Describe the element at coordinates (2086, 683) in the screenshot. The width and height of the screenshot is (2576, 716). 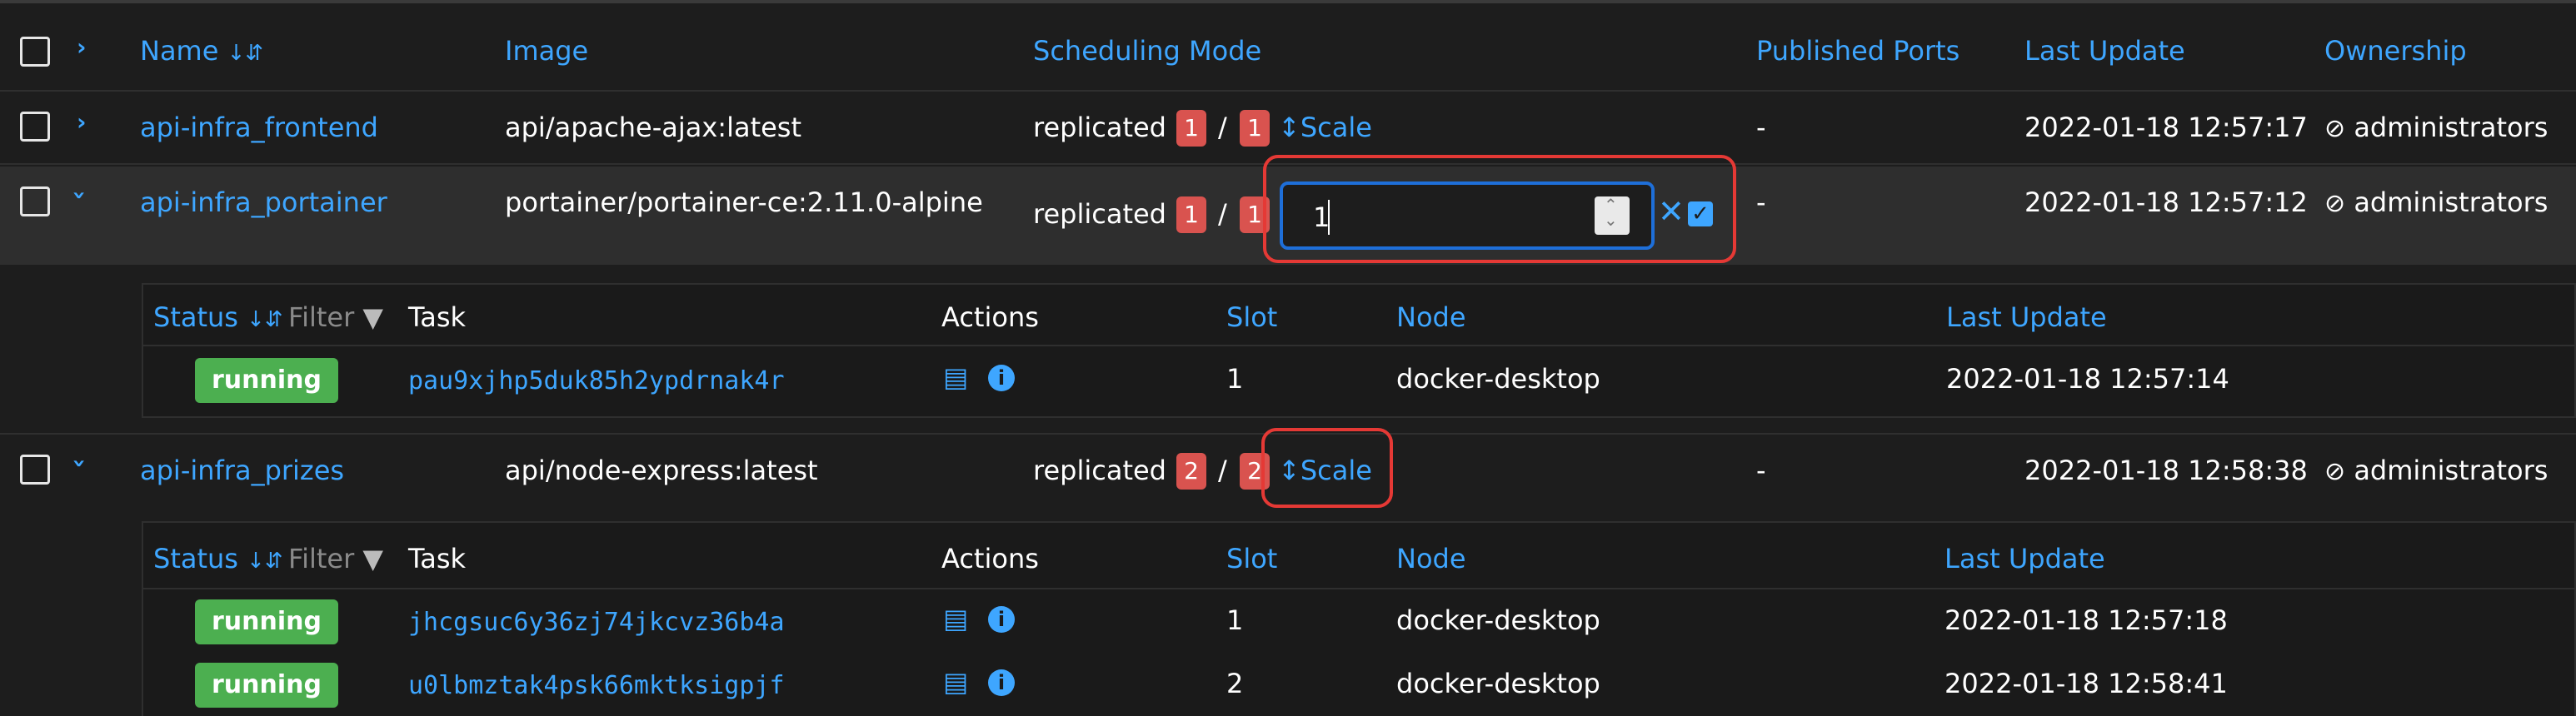
I see `task-last-update: 2022-01-18 12:58:41` at that location.